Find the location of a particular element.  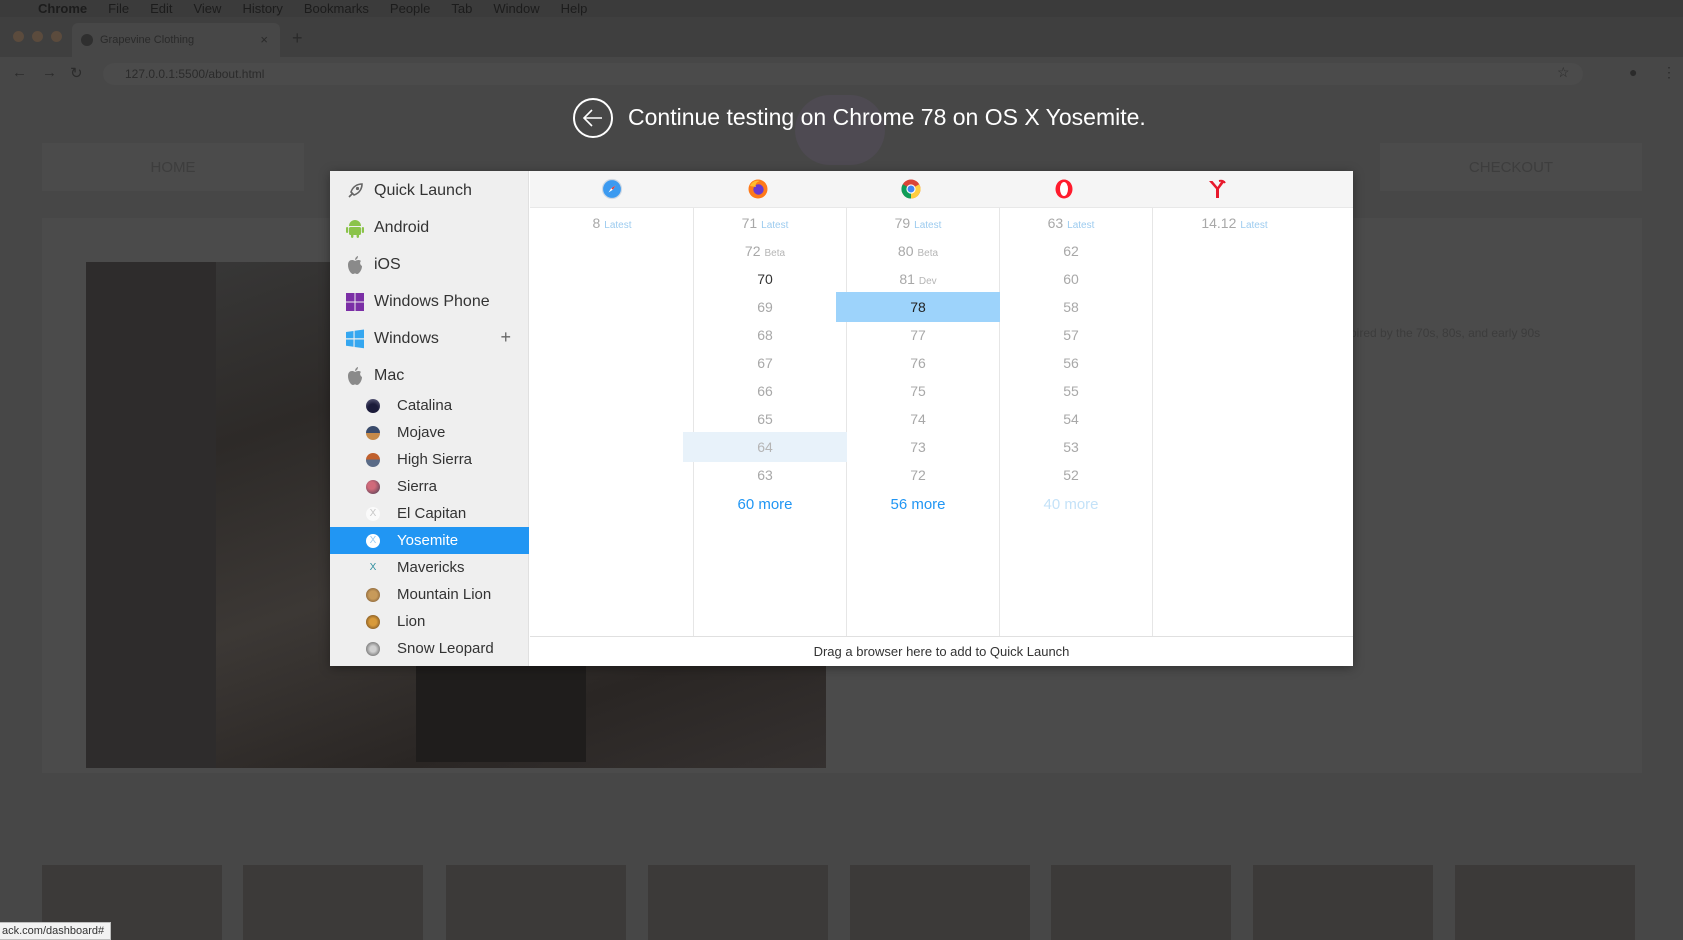

sidebar-item-android: Android is located at coordinates (429, 227).